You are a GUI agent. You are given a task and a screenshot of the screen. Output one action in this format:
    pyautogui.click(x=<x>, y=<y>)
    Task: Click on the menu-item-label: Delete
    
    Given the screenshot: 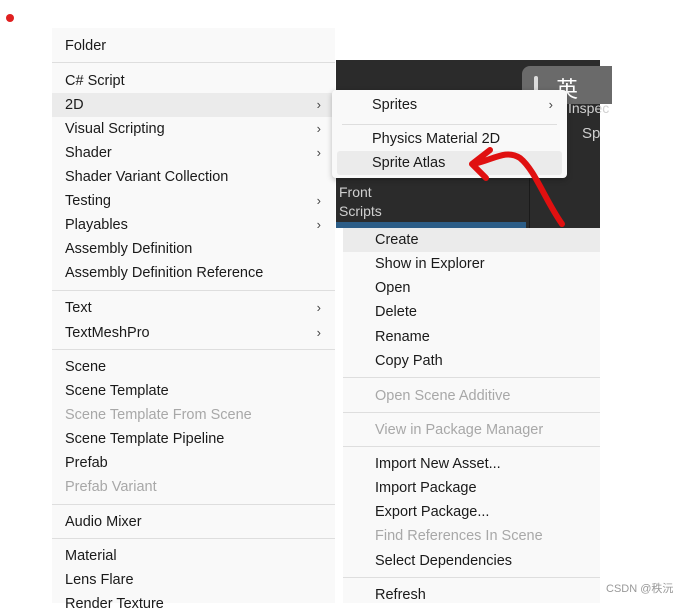 What is the action you would take?
    pyautogui.click(x=396, y=312)
    